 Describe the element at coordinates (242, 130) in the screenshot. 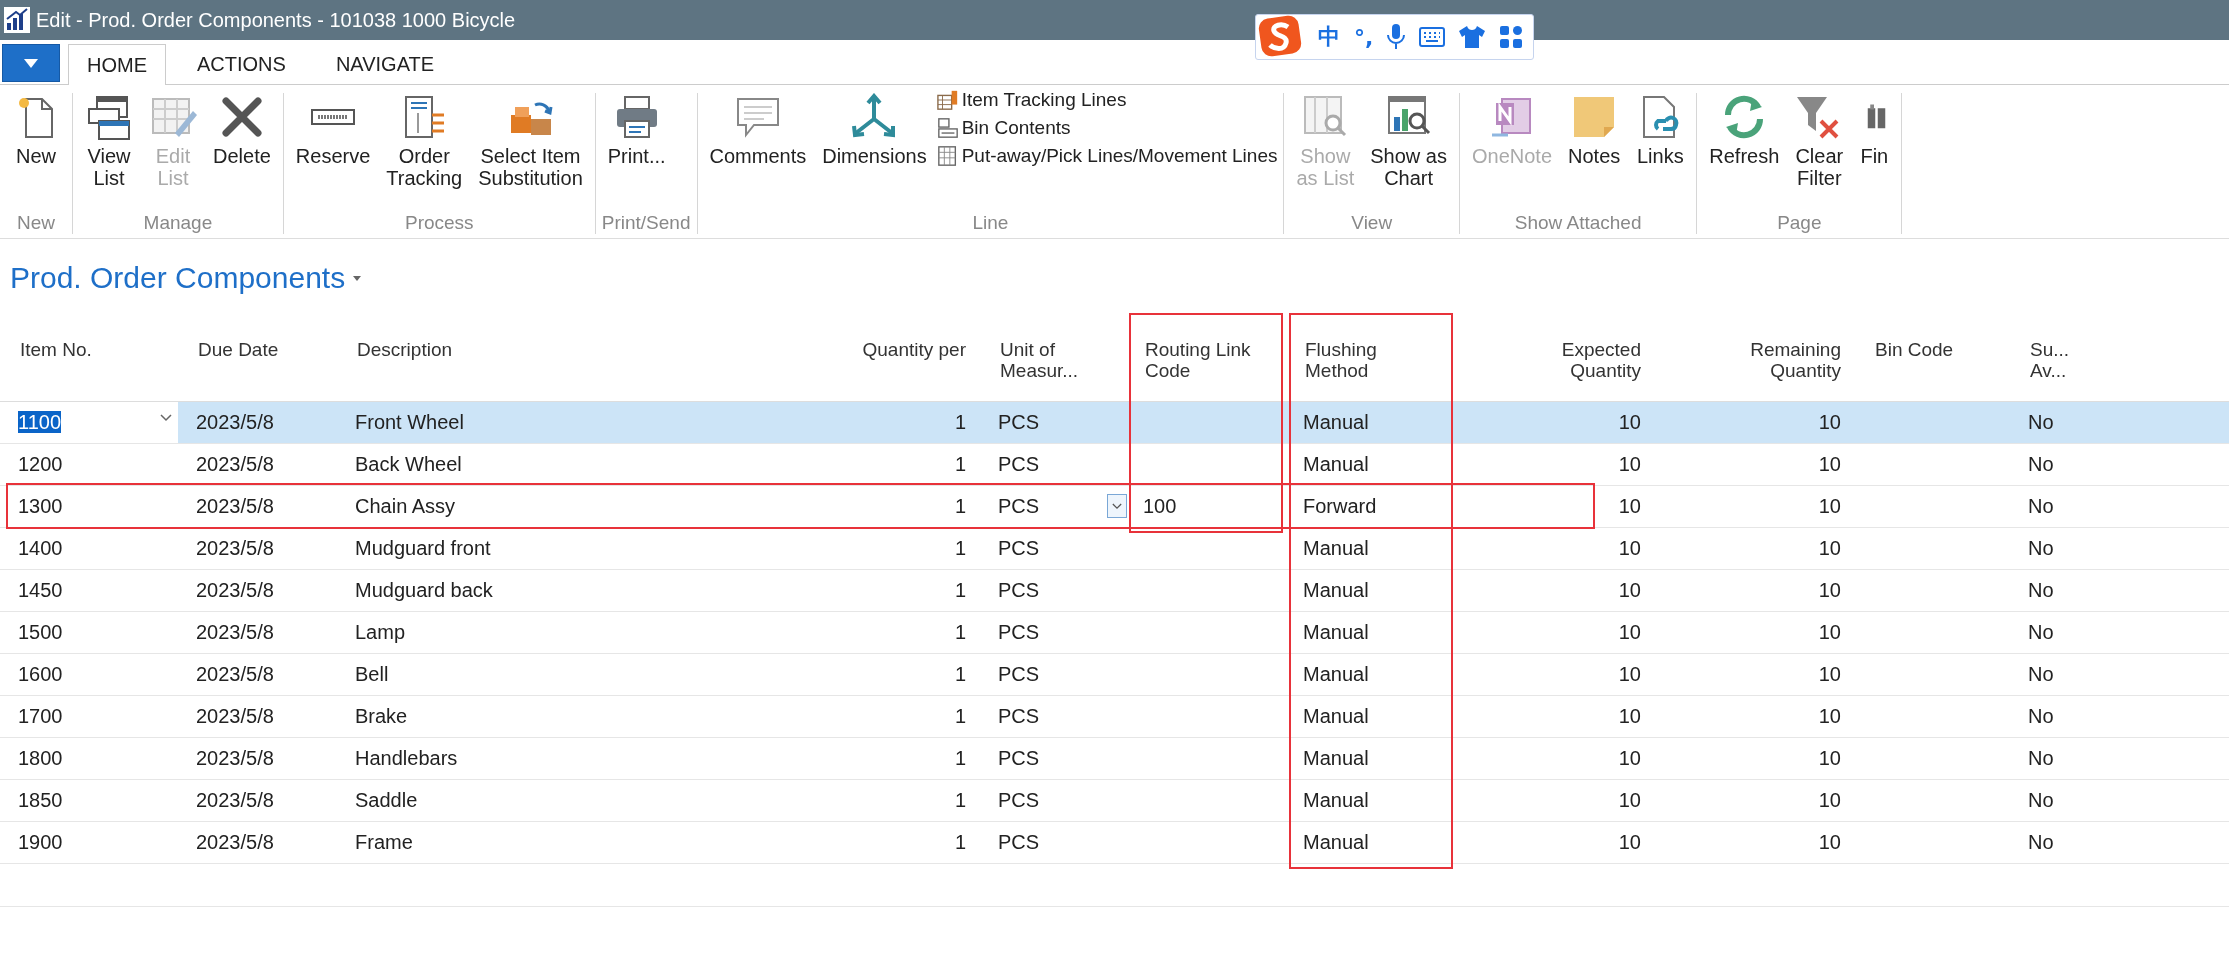

I see `ribbon-button: Delete` at that location.